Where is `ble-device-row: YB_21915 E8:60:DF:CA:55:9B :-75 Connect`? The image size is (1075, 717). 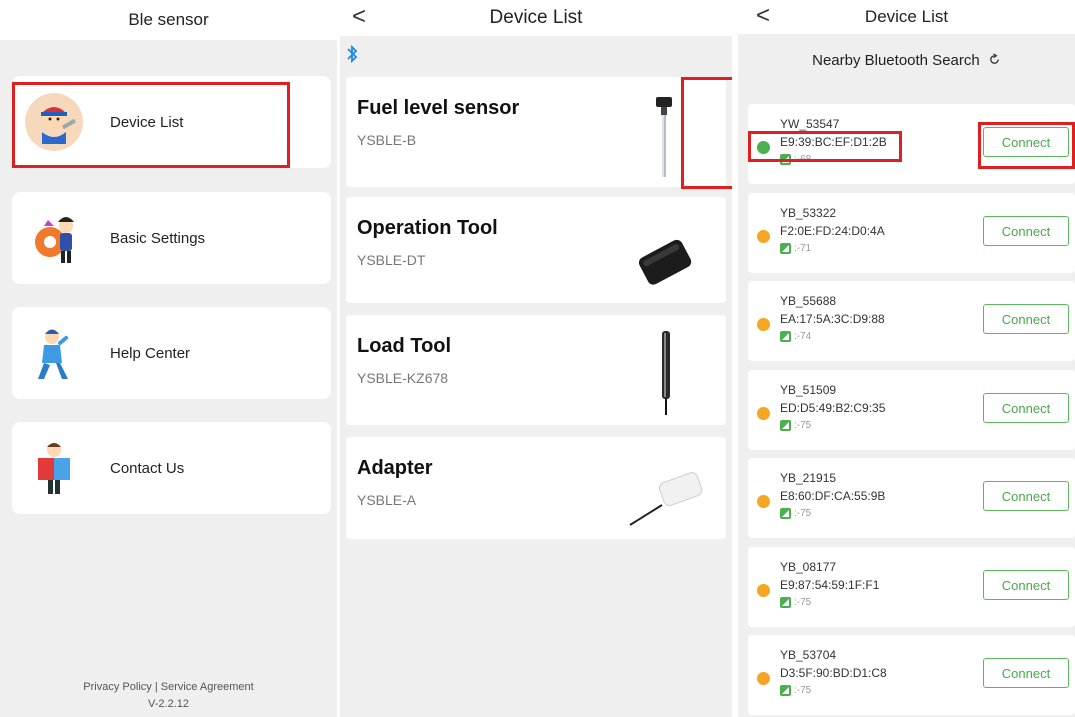
ble-device-row: YB_21915 E8:60:DF:CA:55:9B :-75 Connect is located at coordinates (911, 498).